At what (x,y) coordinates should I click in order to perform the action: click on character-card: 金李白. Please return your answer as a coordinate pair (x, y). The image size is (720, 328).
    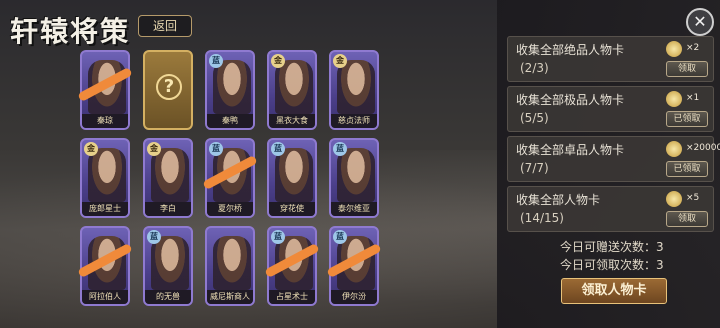
    Looking at the image, I should click on (168, 178).